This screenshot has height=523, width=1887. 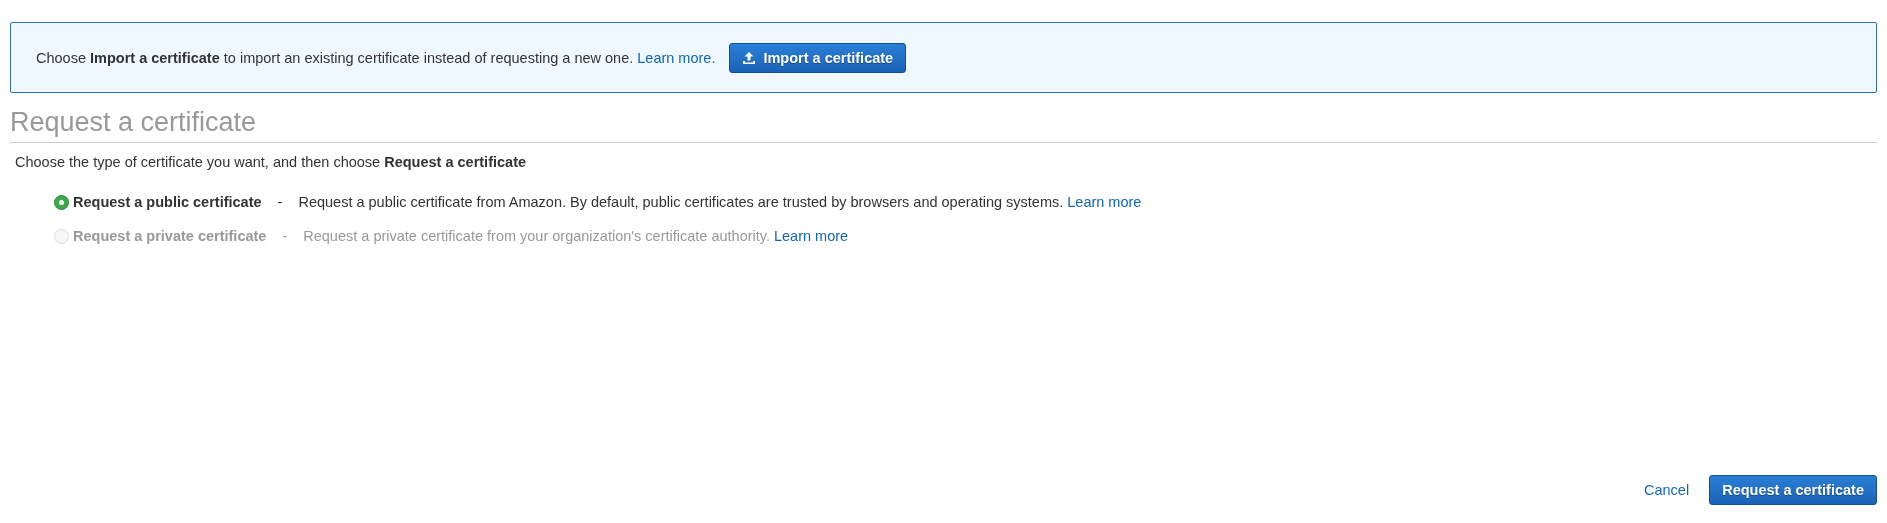 What do you see at coordinates (681, 202) in the screenshot?
I see `option-description: Request a public certificate from Amazon. By default, public certificates are trusted by browsers and operating systems.` at bounding box center [681, 202].